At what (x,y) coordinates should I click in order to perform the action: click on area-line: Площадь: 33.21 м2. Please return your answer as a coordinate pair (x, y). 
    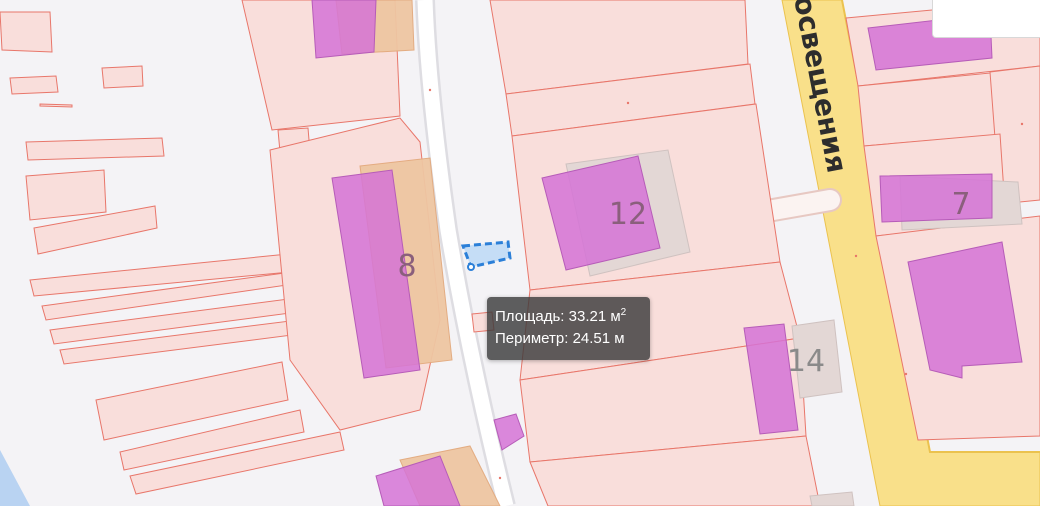
    Looking at the image, I should click on (568, 317).